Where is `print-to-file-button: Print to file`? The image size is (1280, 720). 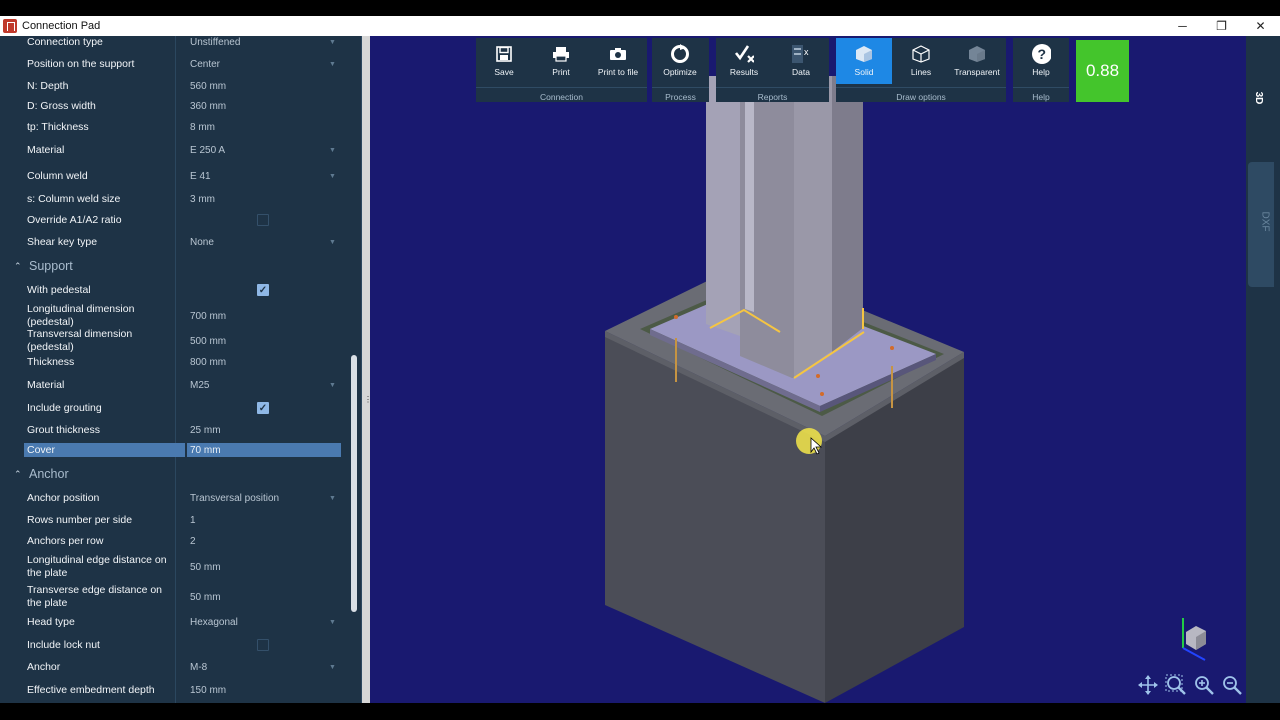
print-to-file-button: Print to file is located at coordinates (618, 61).